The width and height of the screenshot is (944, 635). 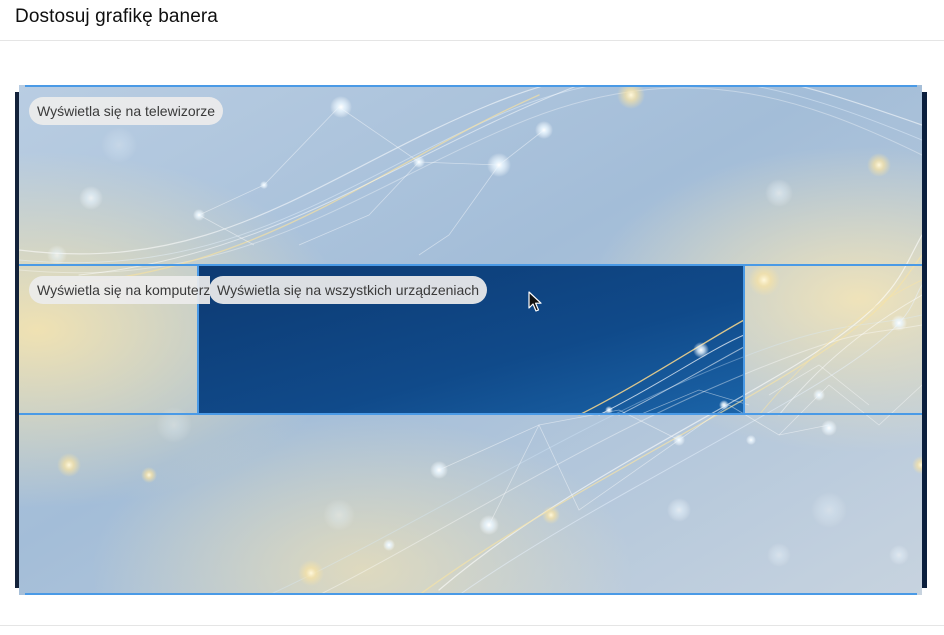 What do you see at coordinates (470, 265) in the screenshot?
I see `desktop-crop-top-edge` at bounding box center [470, 265].